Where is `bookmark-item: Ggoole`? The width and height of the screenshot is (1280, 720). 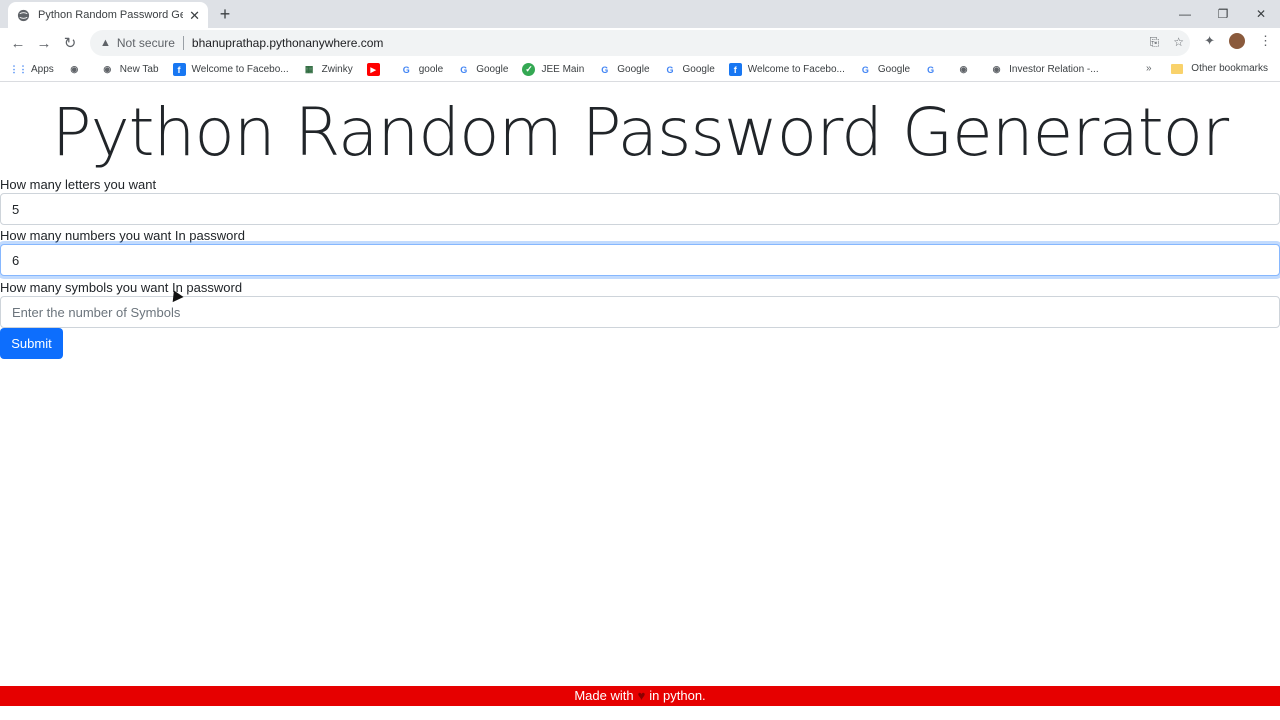 bookmark-item: Ggoole is located at coordinates (421, 69).